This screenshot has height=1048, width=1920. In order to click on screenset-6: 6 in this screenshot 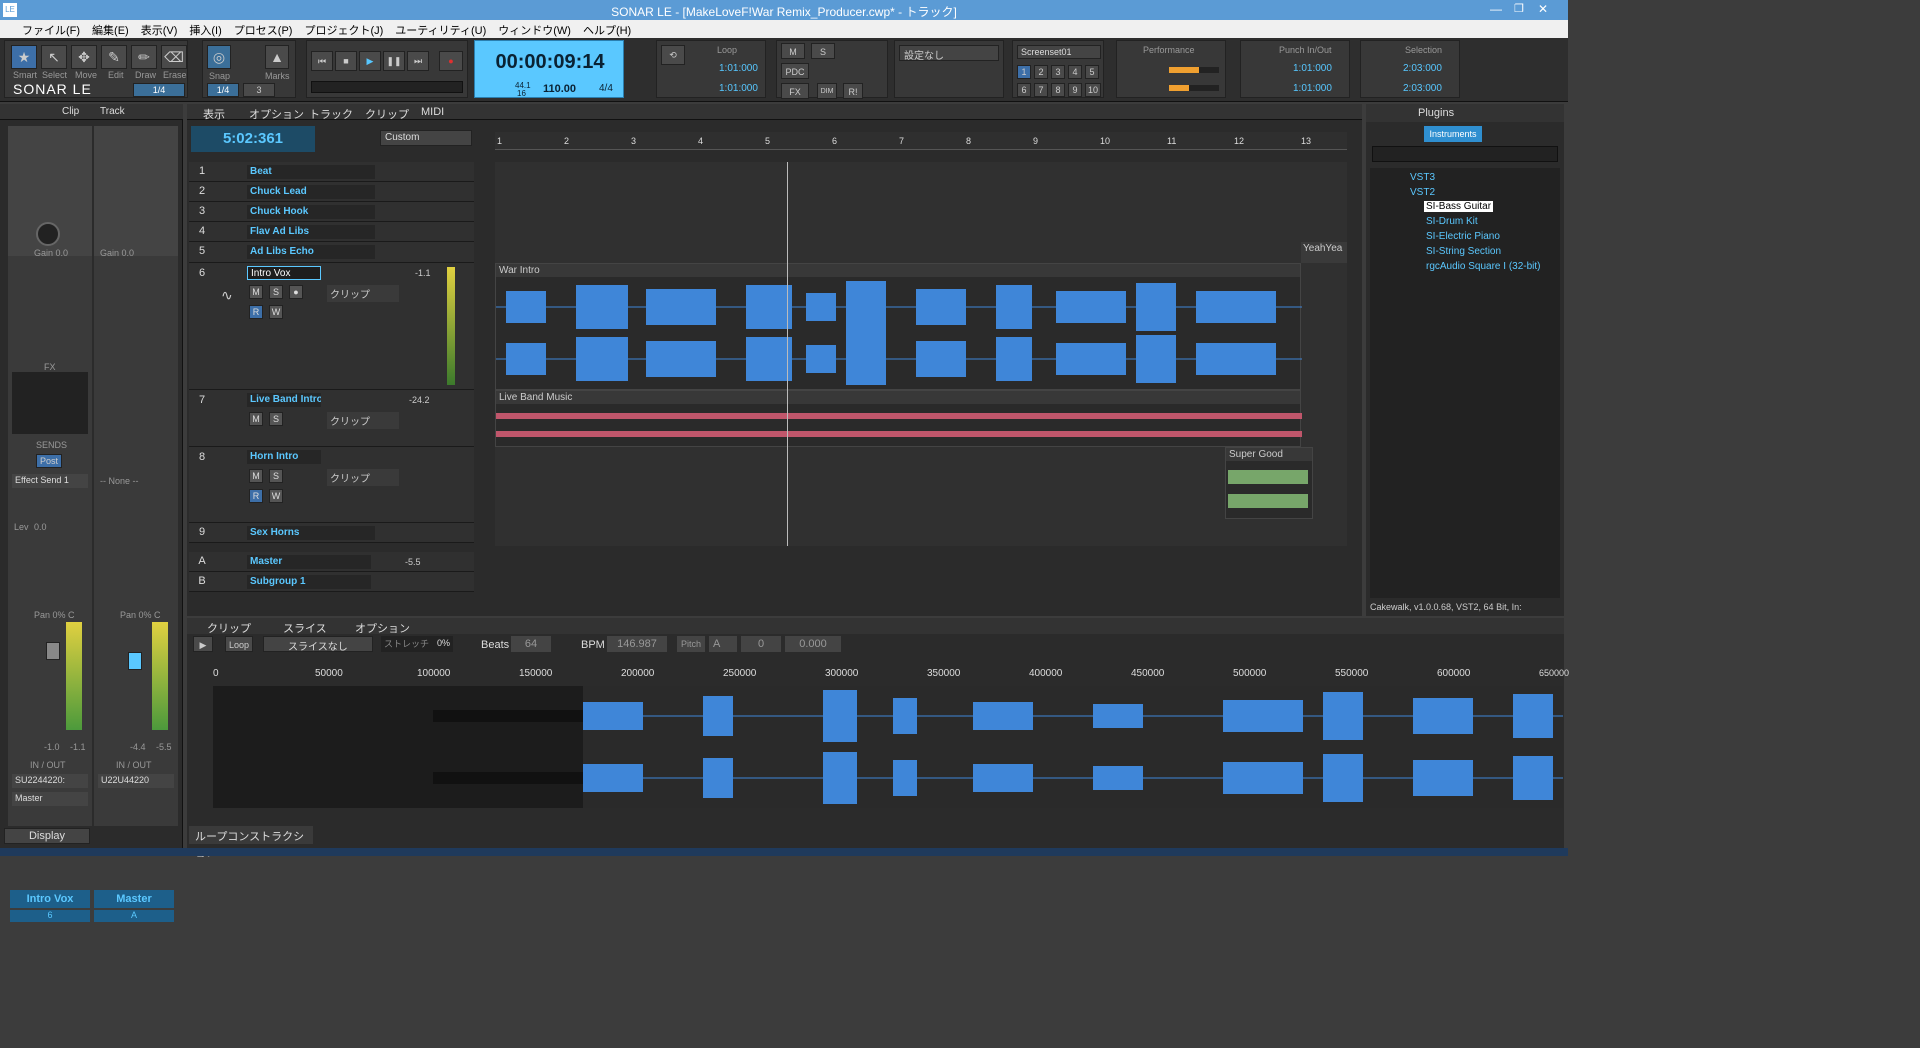, I will do `click(1024, 90)`.